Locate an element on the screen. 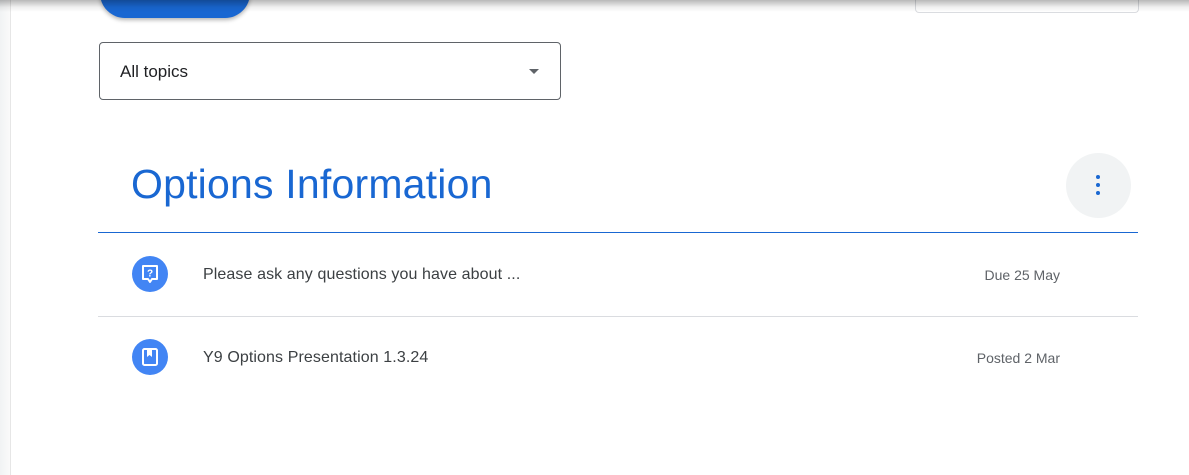 This screenshot has width=1189, height=475. topic-title: Options Information is located at coordinates (312, 184).